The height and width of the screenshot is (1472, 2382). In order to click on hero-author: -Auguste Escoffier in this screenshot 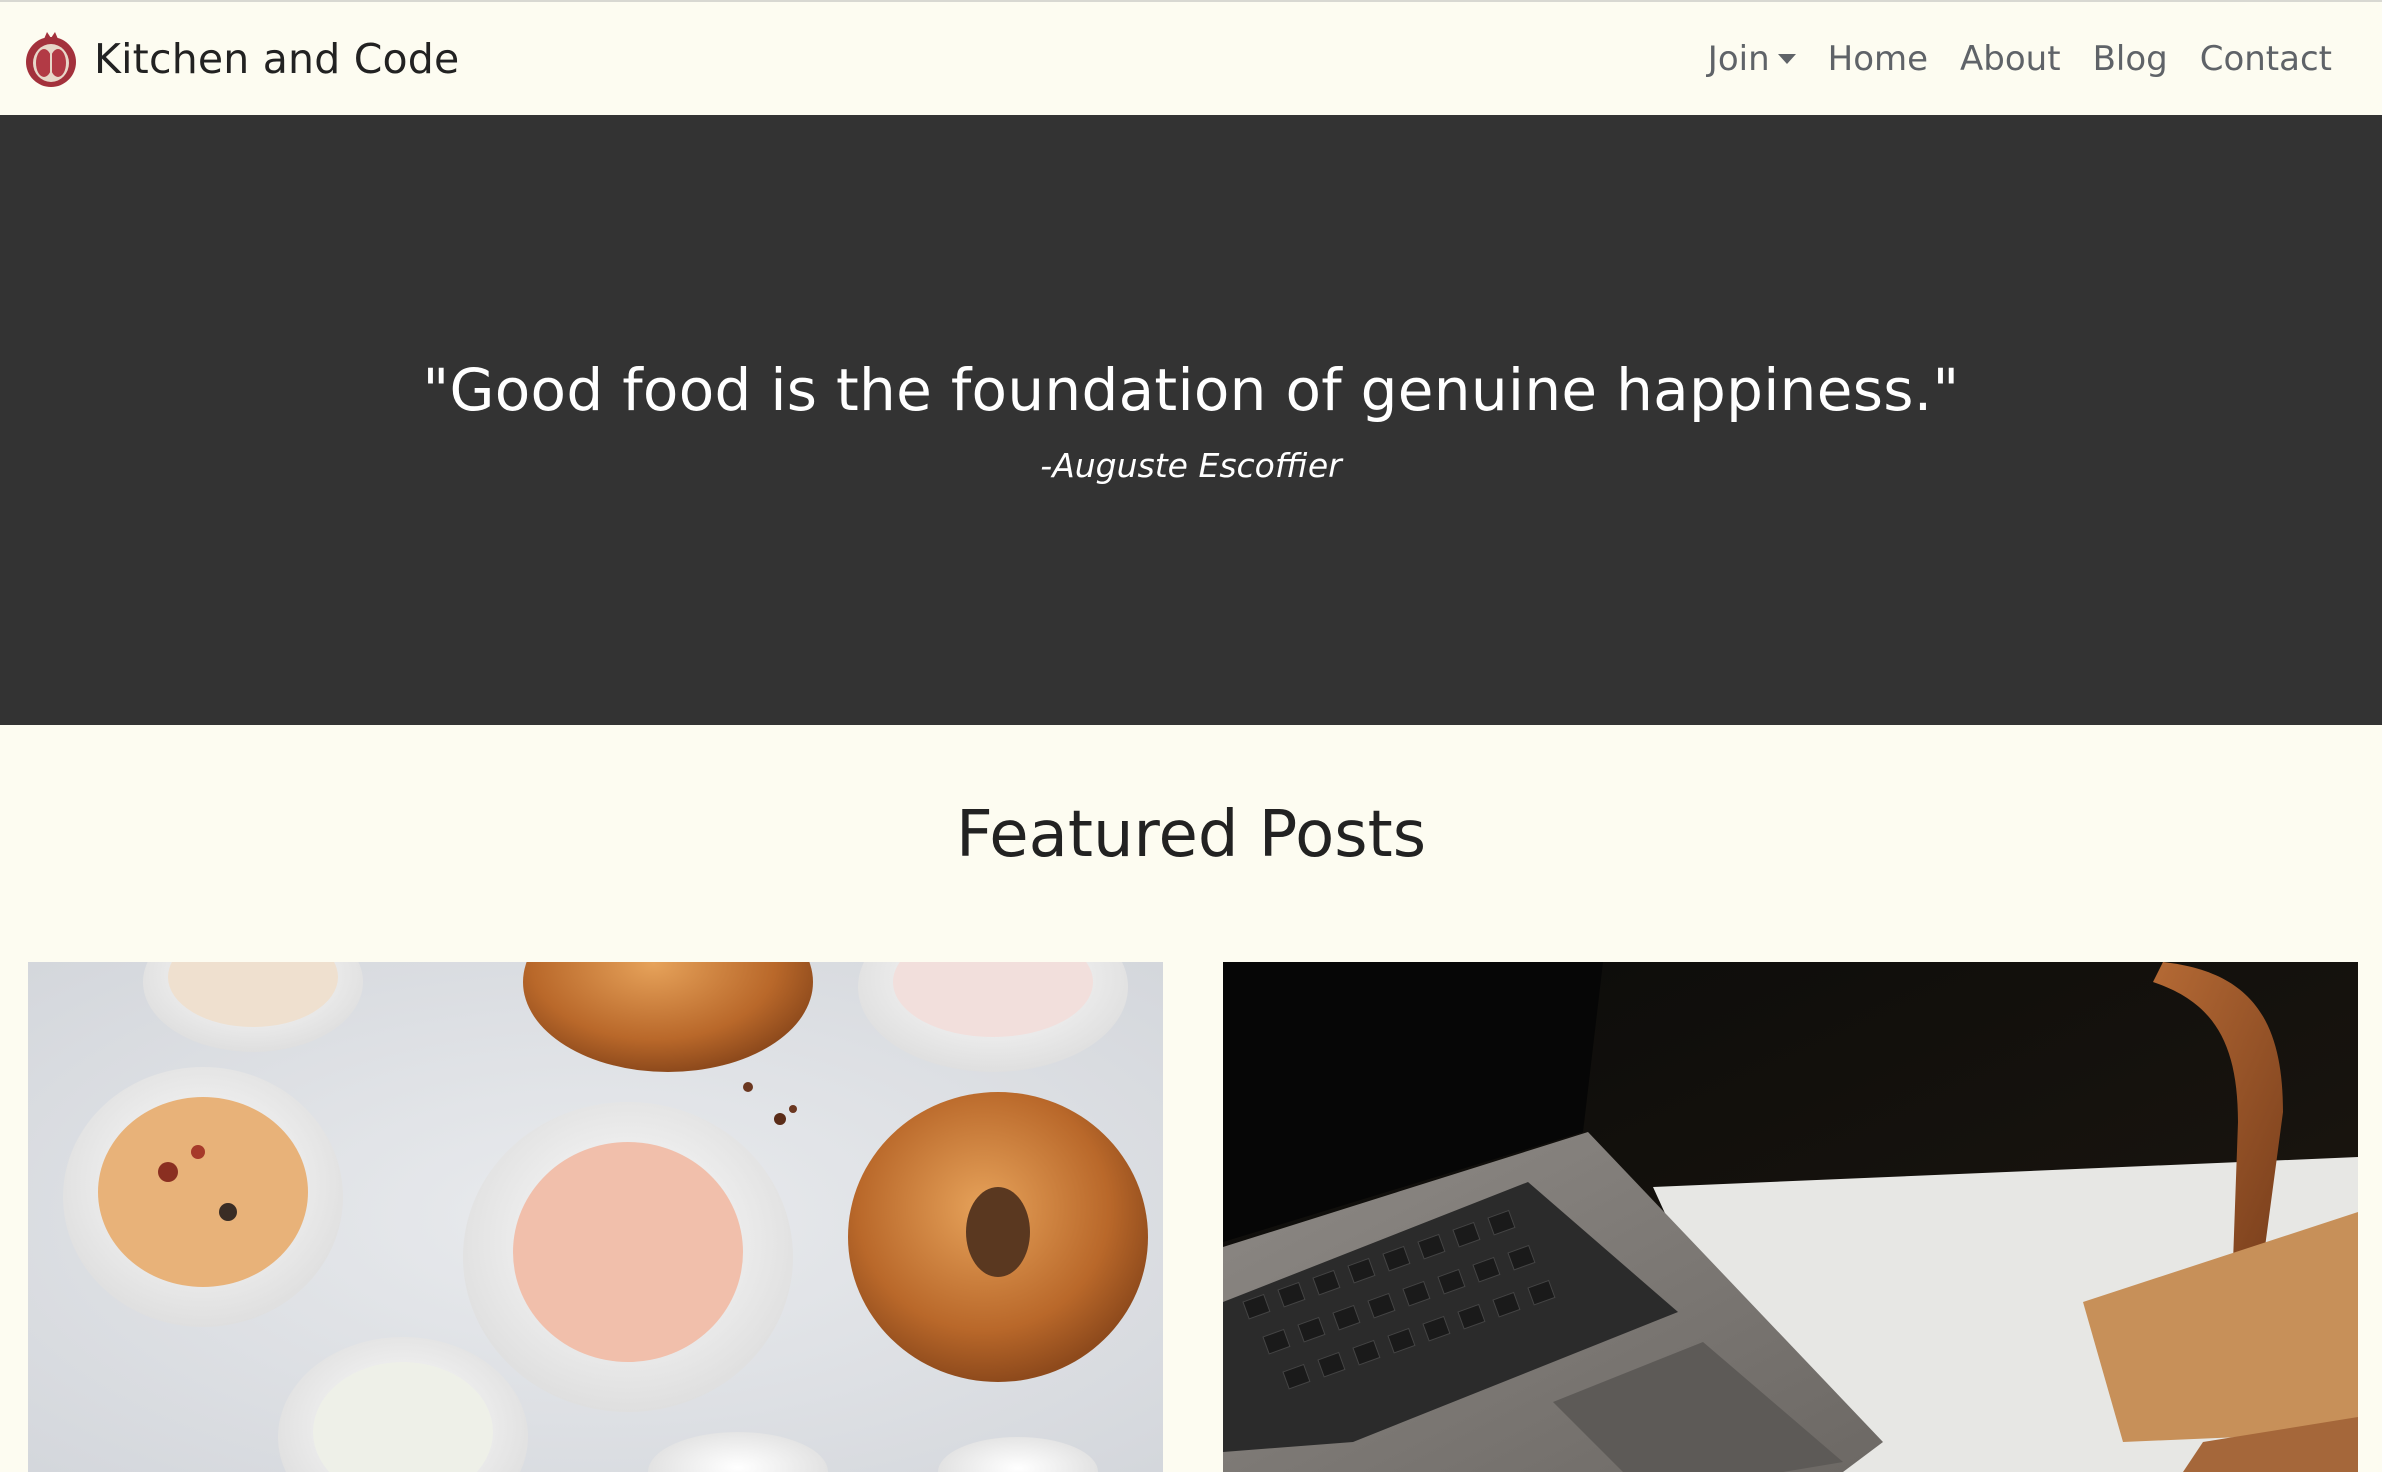, I will do `click(1191, 465)`.